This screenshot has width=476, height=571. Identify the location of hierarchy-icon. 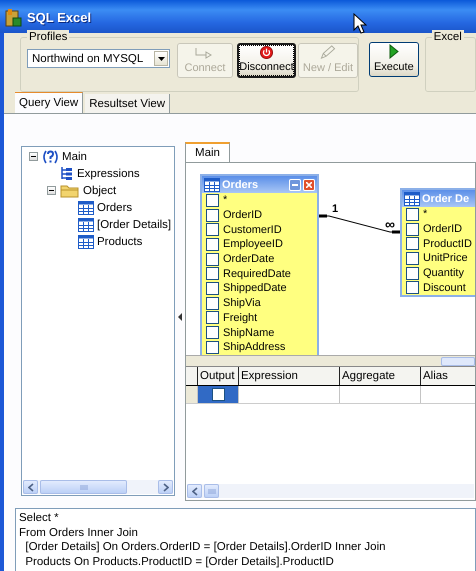
(67, 173).